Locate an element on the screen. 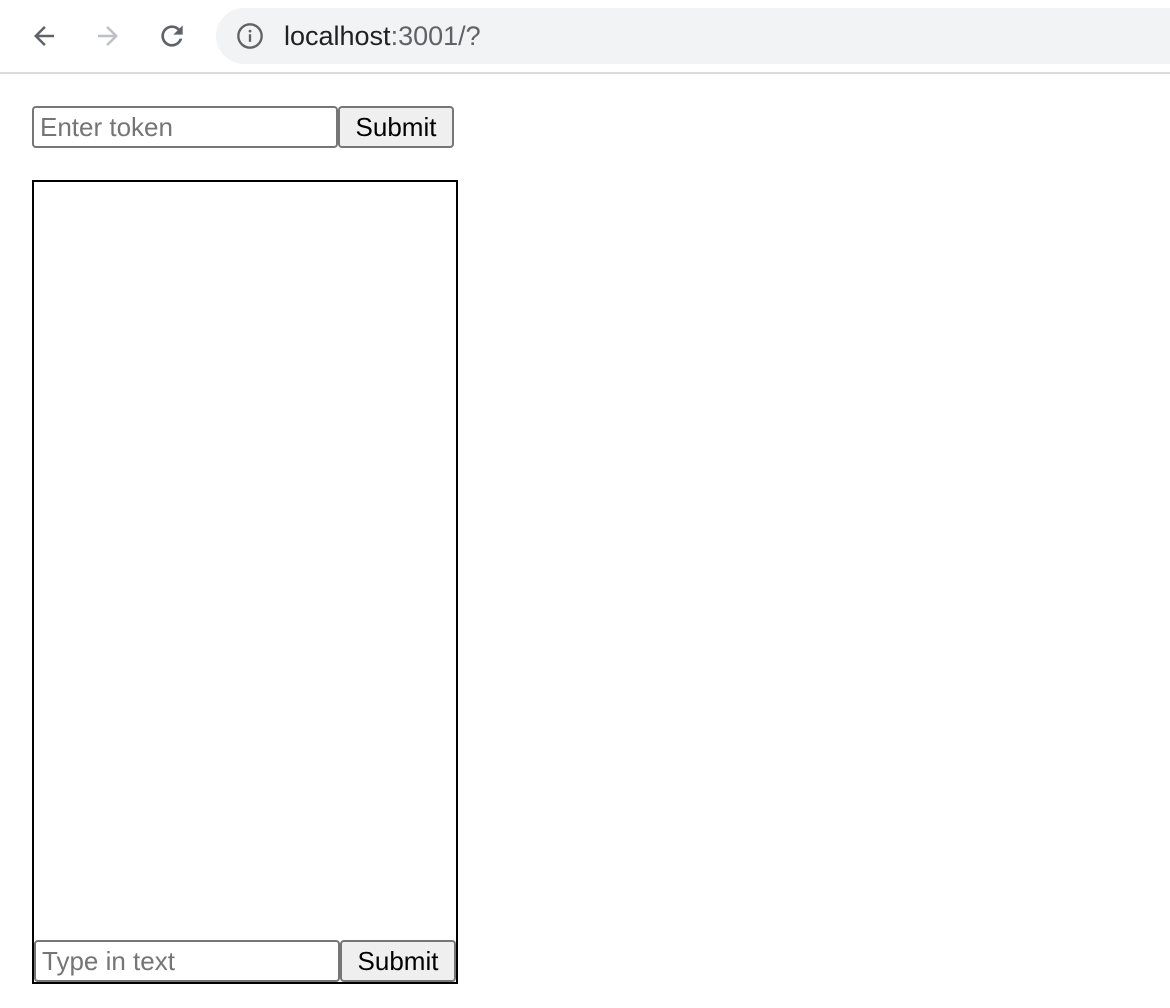  url-host: localhost is located at coordinates (337, 36).